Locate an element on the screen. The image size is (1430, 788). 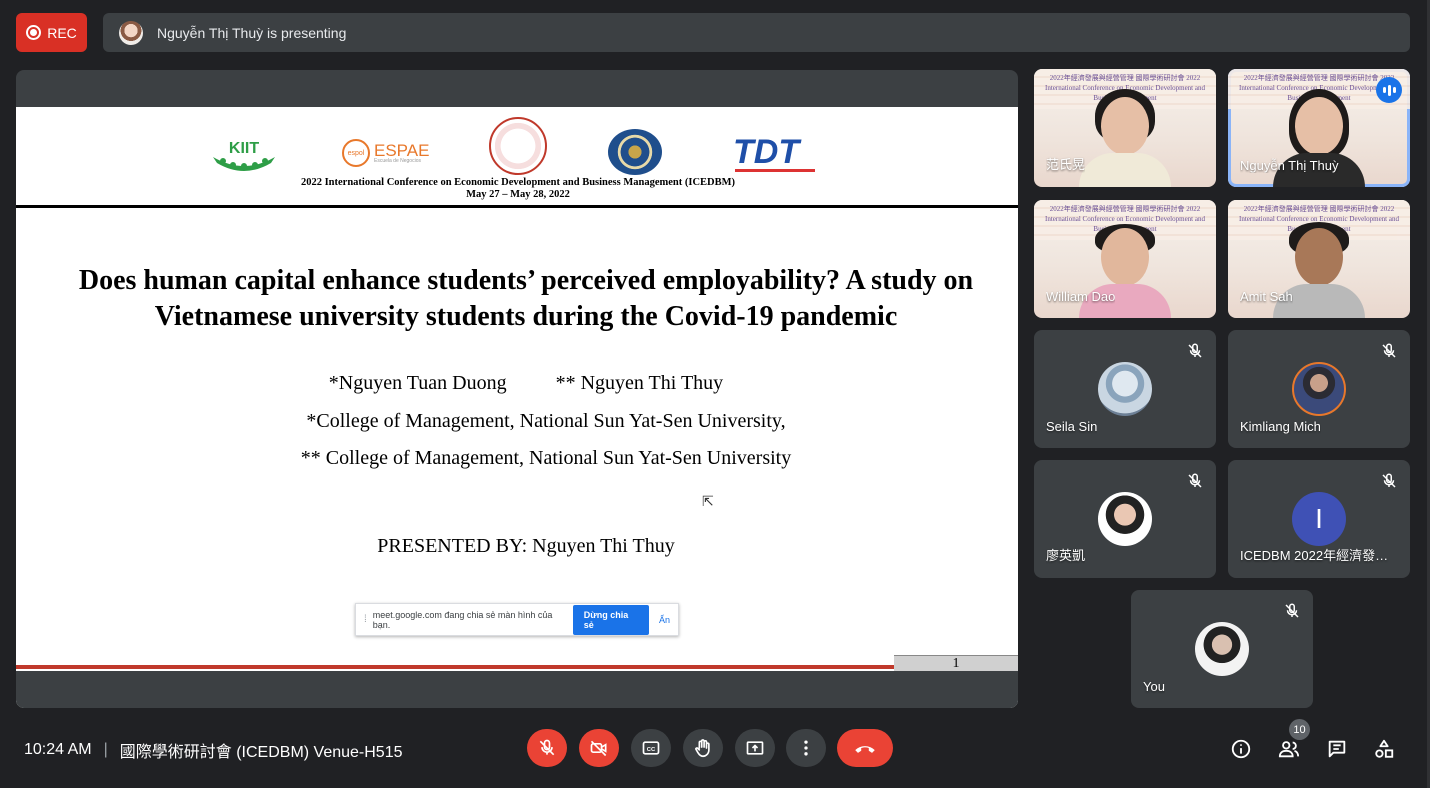
participant-tile: 廖英凱 is located at coordinates (1125, 519).